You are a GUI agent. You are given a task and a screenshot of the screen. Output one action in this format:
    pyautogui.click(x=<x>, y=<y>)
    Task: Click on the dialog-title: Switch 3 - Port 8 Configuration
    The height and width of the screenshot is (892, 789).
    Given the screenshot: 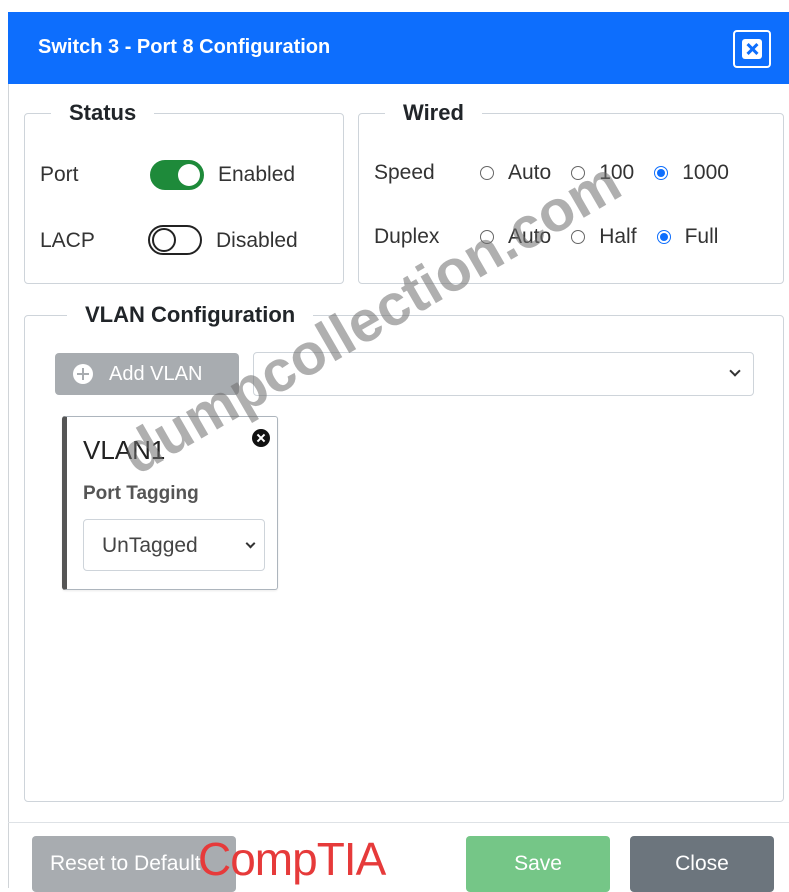 What is the action you would take?
    pyautogui.click(x=184, y=47)
    